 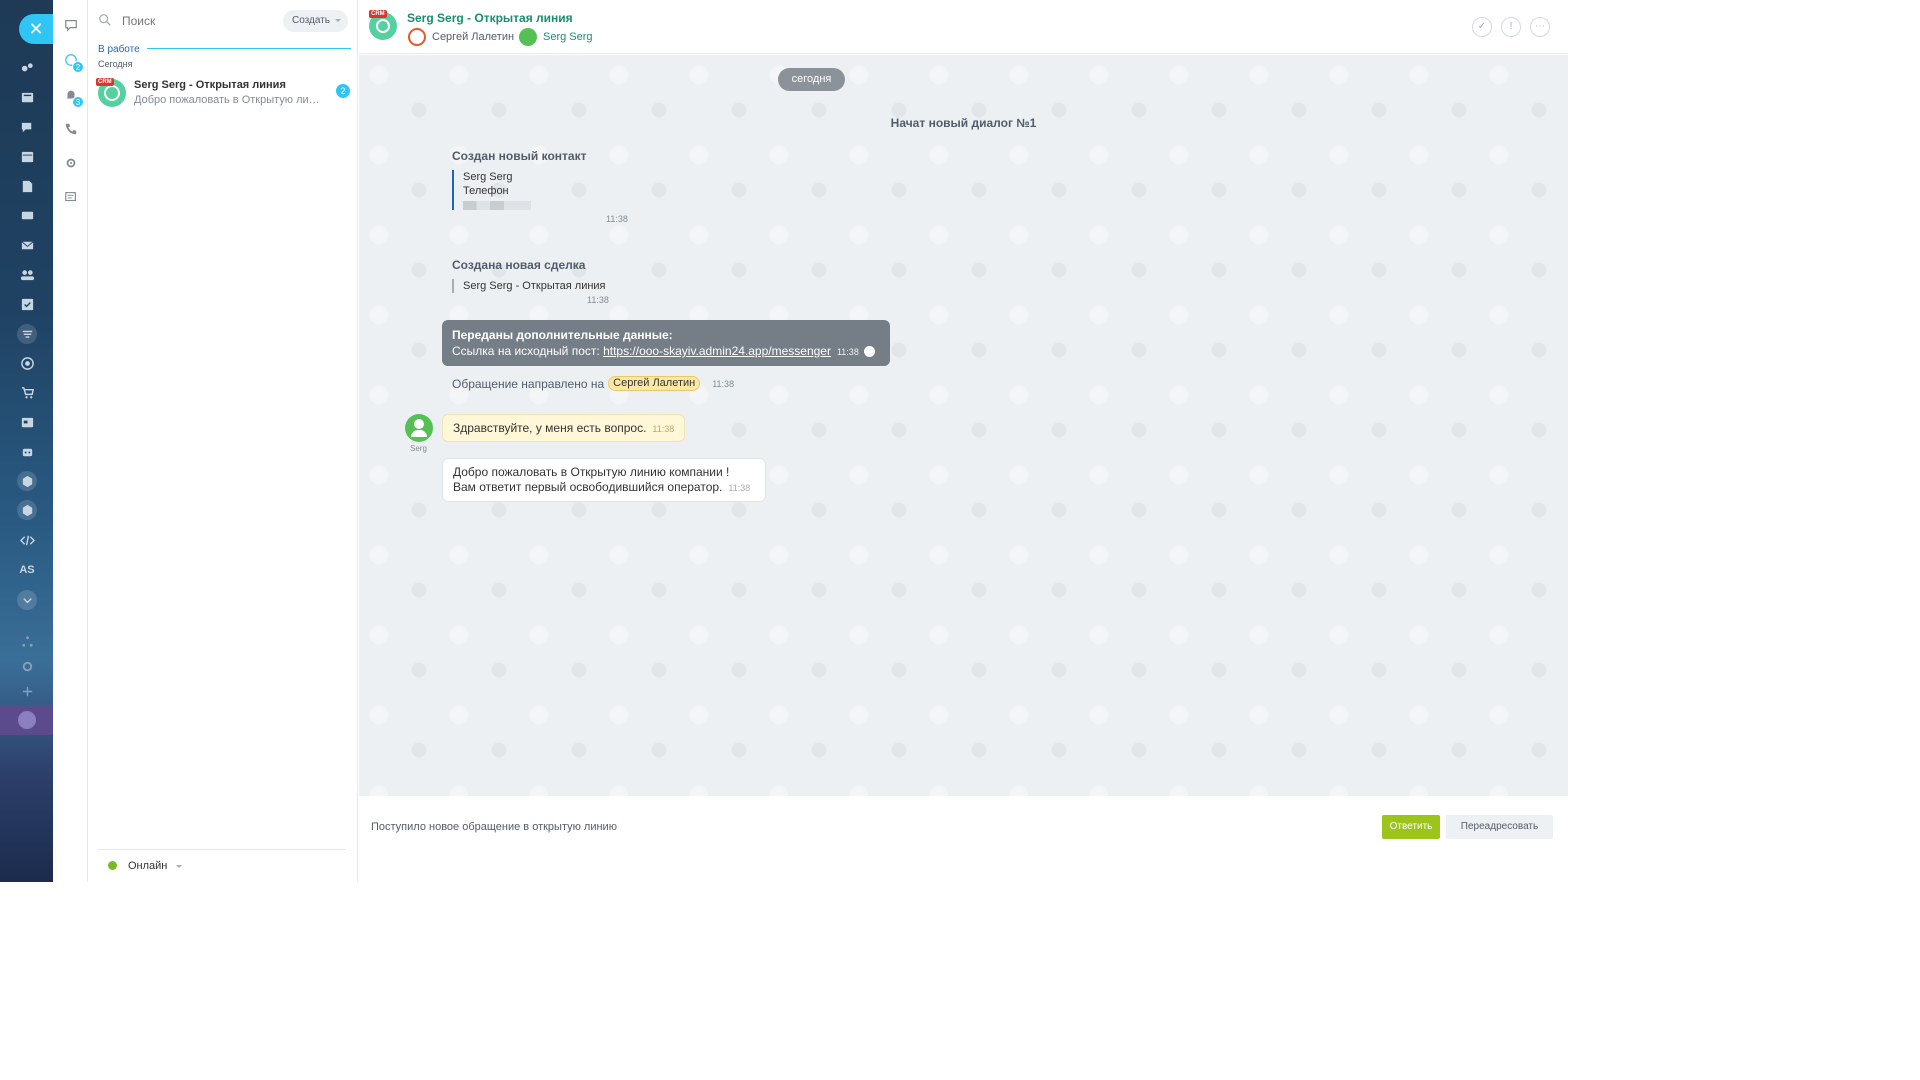 I want to click on groups-icon, so click(x=27, y=274).